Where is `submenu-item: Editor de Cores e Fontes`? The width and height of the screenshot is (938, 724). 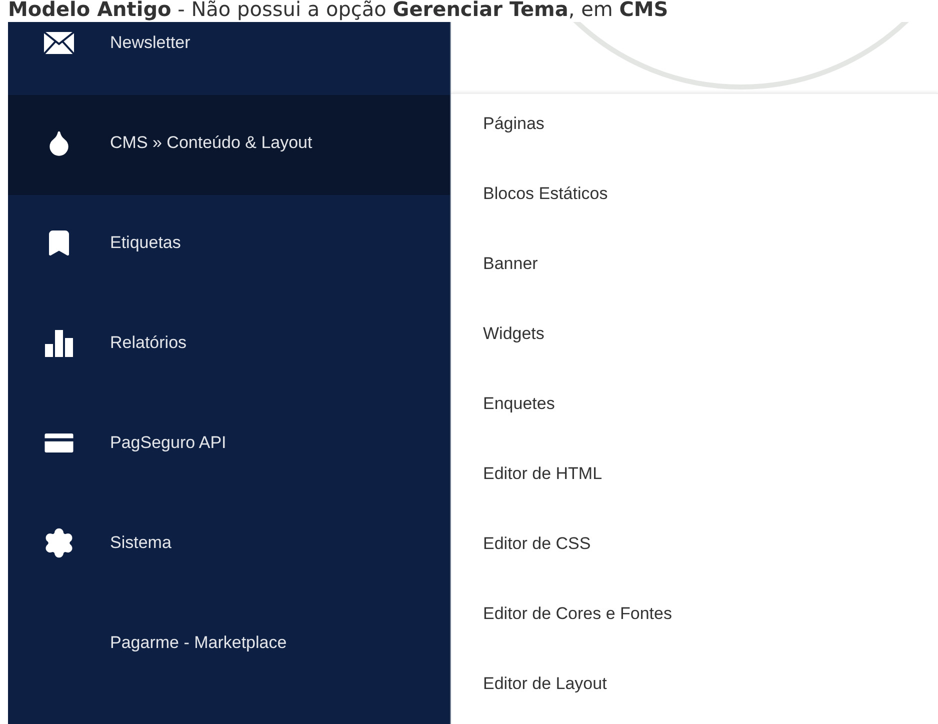 submenu-item: Editor de Cores e Fontes is located at coordinates (577, 614).